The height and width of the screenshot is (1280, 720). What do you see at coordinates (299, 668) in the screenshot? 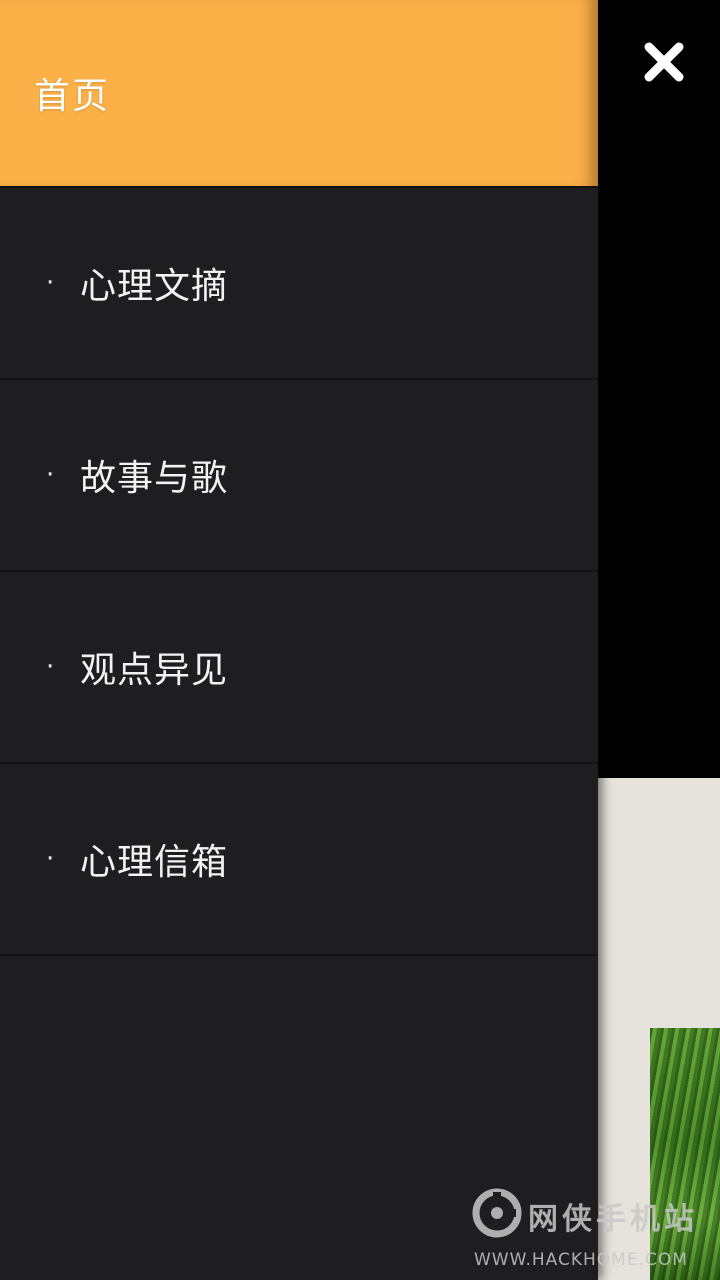
I see `drawer-item-opinions: · 观点异见` at bounding box center [299, 668].